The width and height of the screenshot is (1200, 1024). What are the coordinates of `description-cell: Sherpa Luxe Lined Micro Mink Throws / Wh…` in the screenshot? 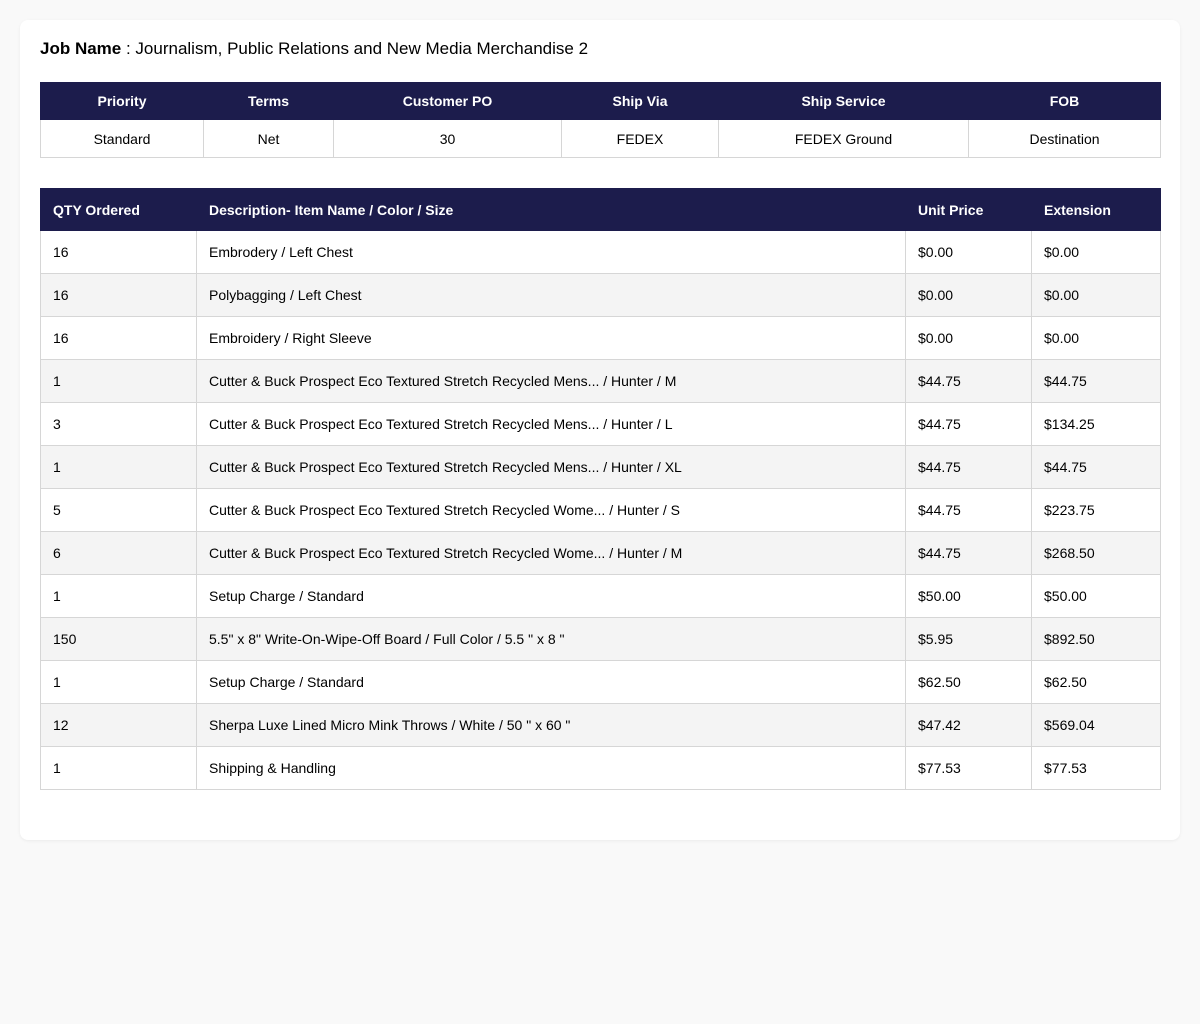 It's located at (551, 725).